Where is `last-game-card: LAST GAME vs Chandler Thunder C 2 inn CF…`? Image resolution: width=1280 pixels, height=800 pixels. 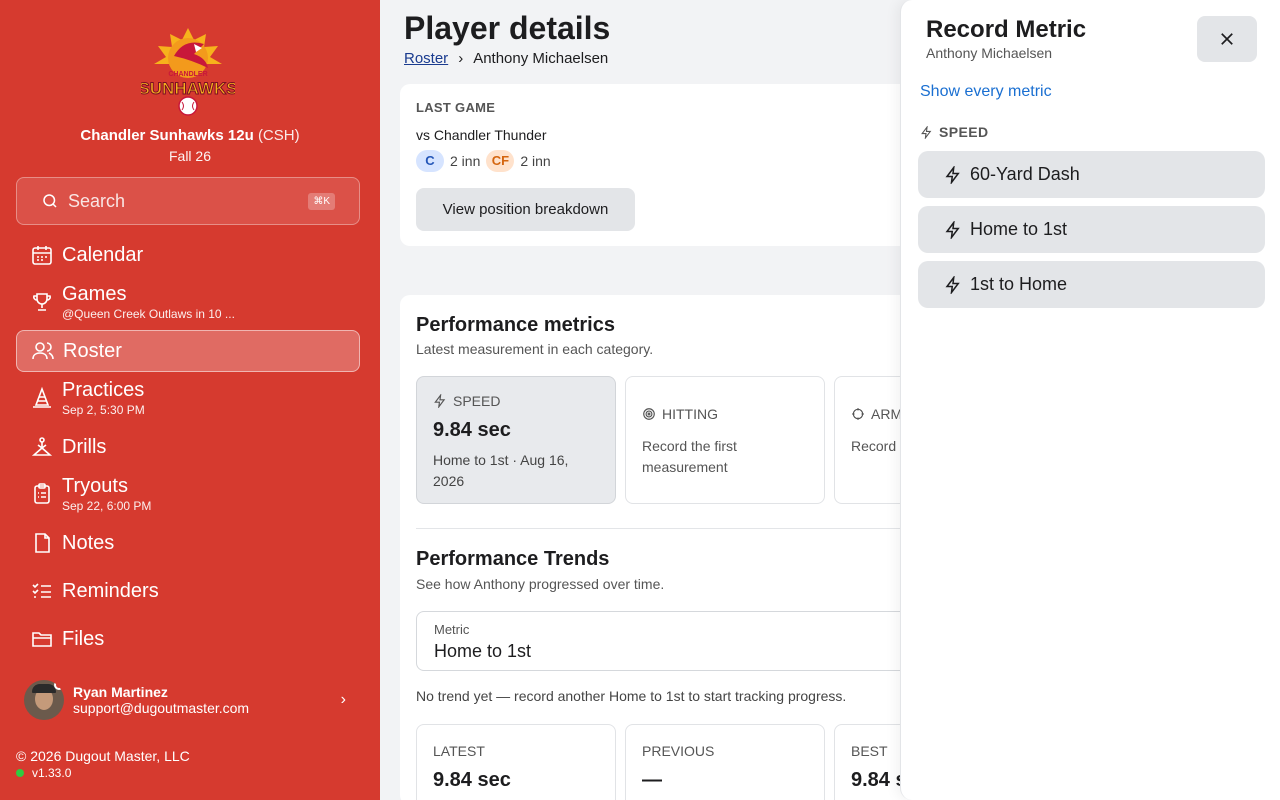 last-game-card: LAST GAME vs Chandler Thunder C 2 inn CF… is located at coordinates (670, 165).